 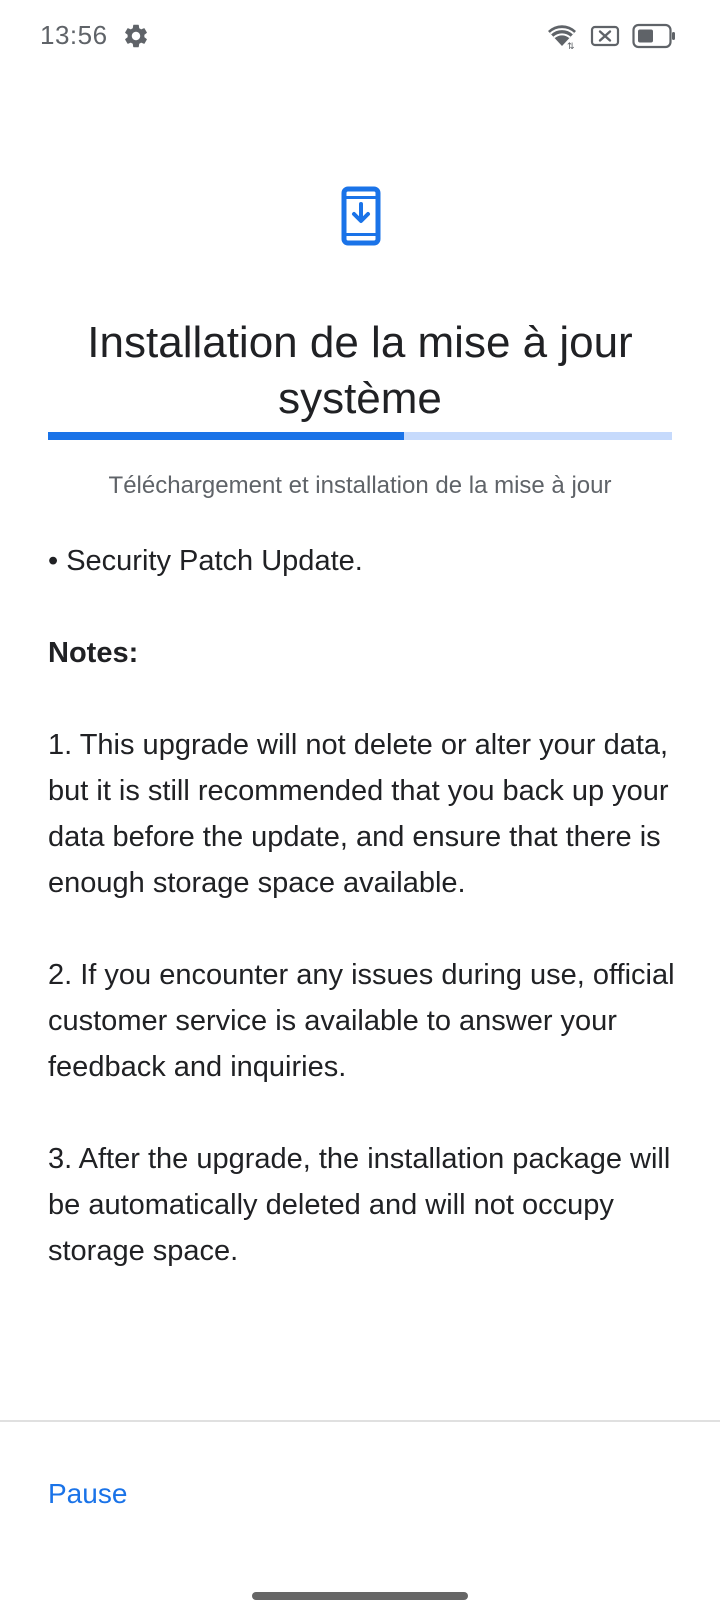 What do you see at coordinates (87, 1494) in the screenshot?
I see `pause-button: Pause` at bounding box center [87, 1494].